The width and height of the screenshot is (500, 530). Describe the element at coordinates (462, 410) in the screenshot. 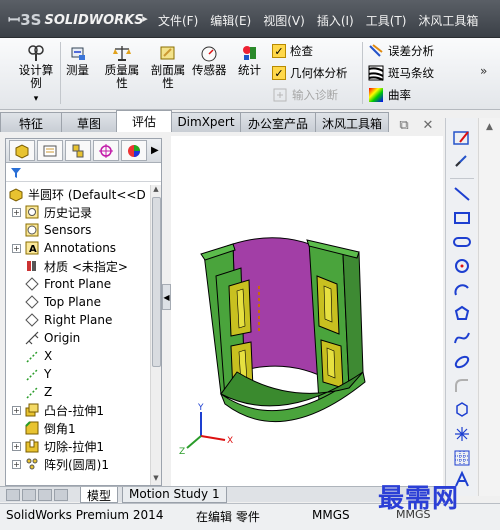

I see `point-icon` at that location.